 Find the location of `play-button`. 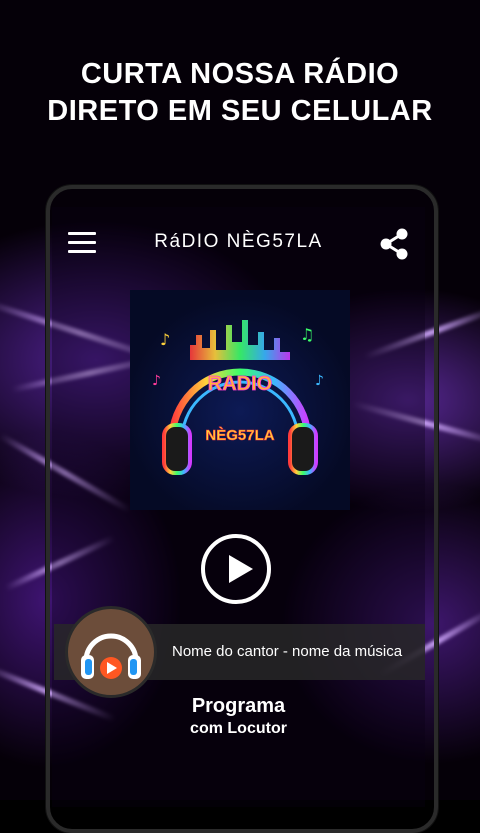

play-button is located at coordinates (236, 569).